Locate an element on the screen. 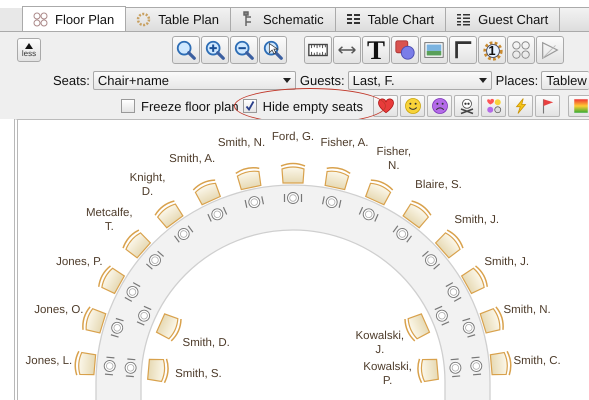  guest-name: Smith, C. is located at coordinates (537, 361).